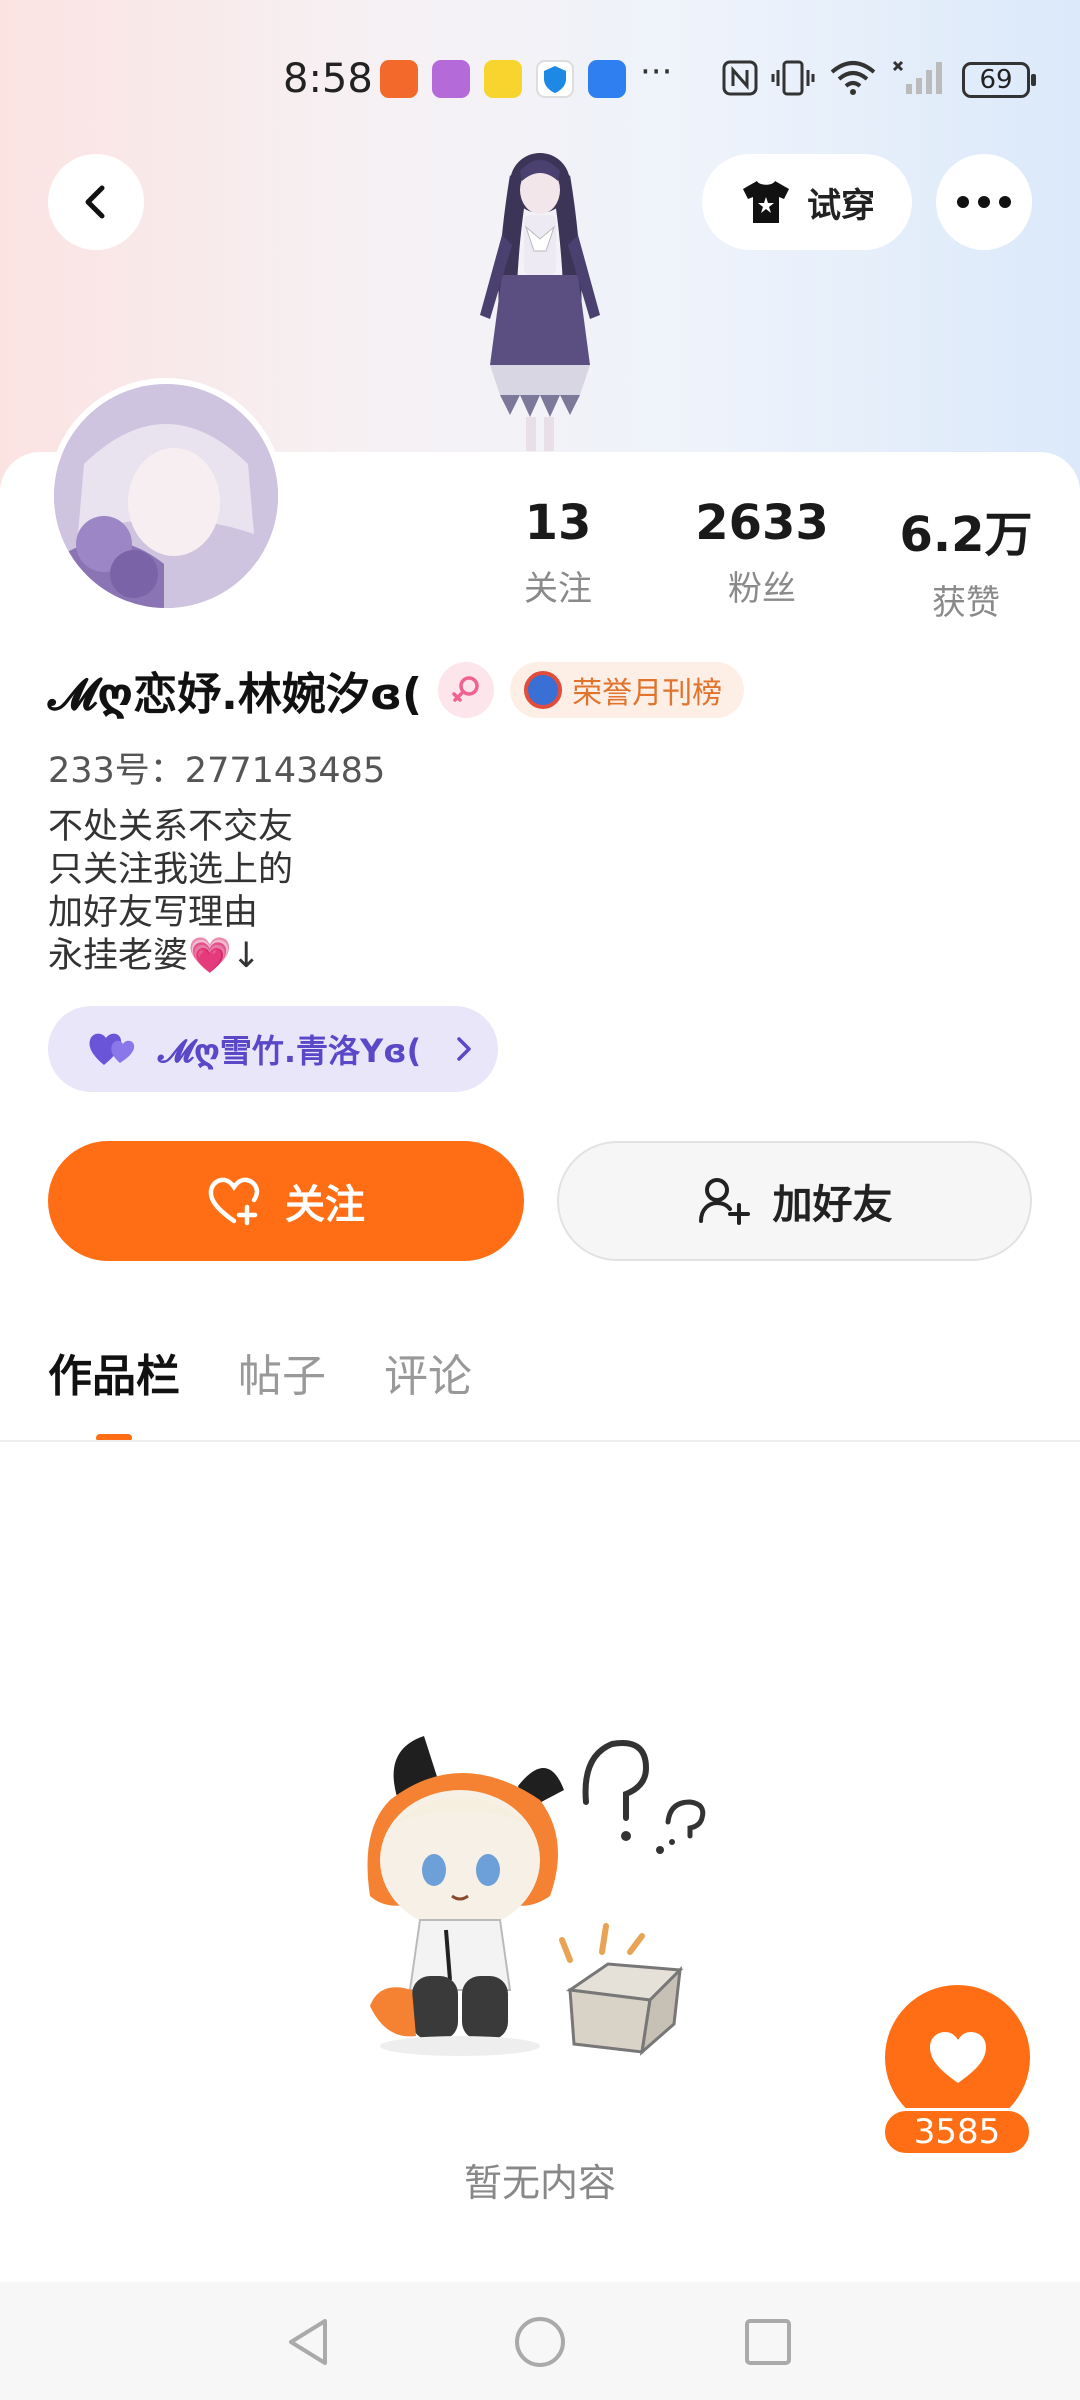  I want to click on heart-icon, so click(957, 2057).